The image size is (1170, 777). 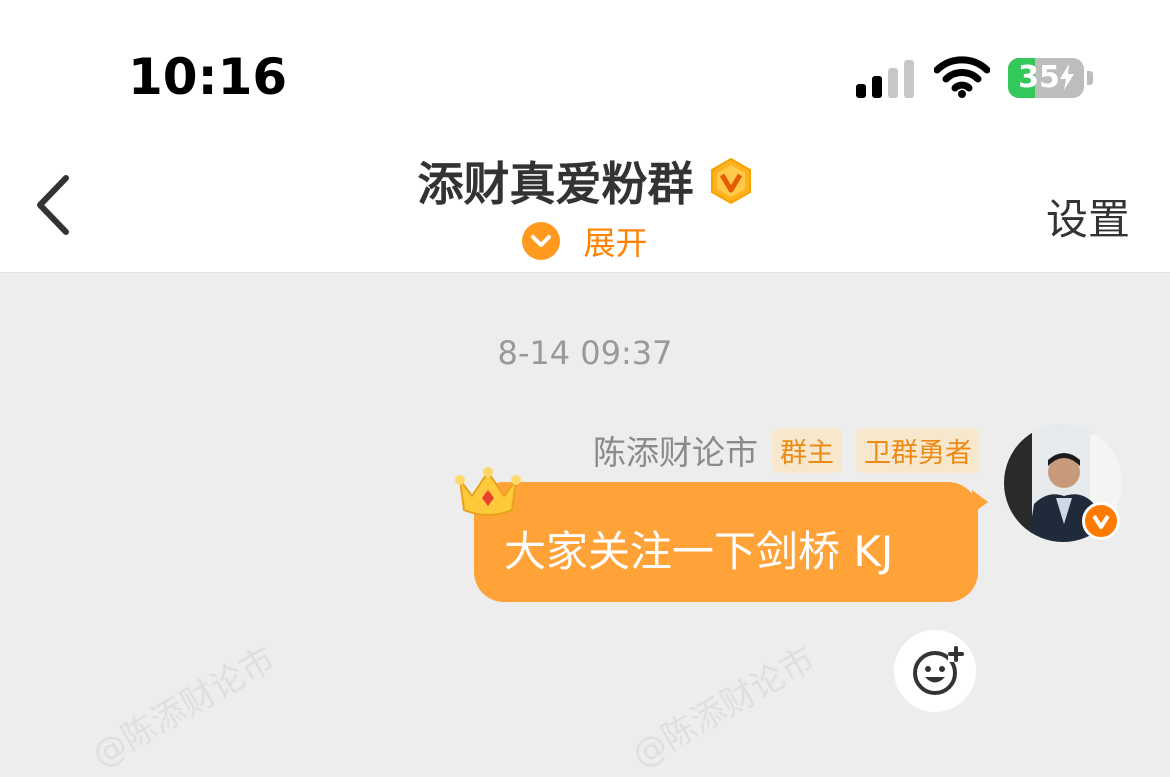 I want to click on status-time: 10:16, so click(x=208, y=77).